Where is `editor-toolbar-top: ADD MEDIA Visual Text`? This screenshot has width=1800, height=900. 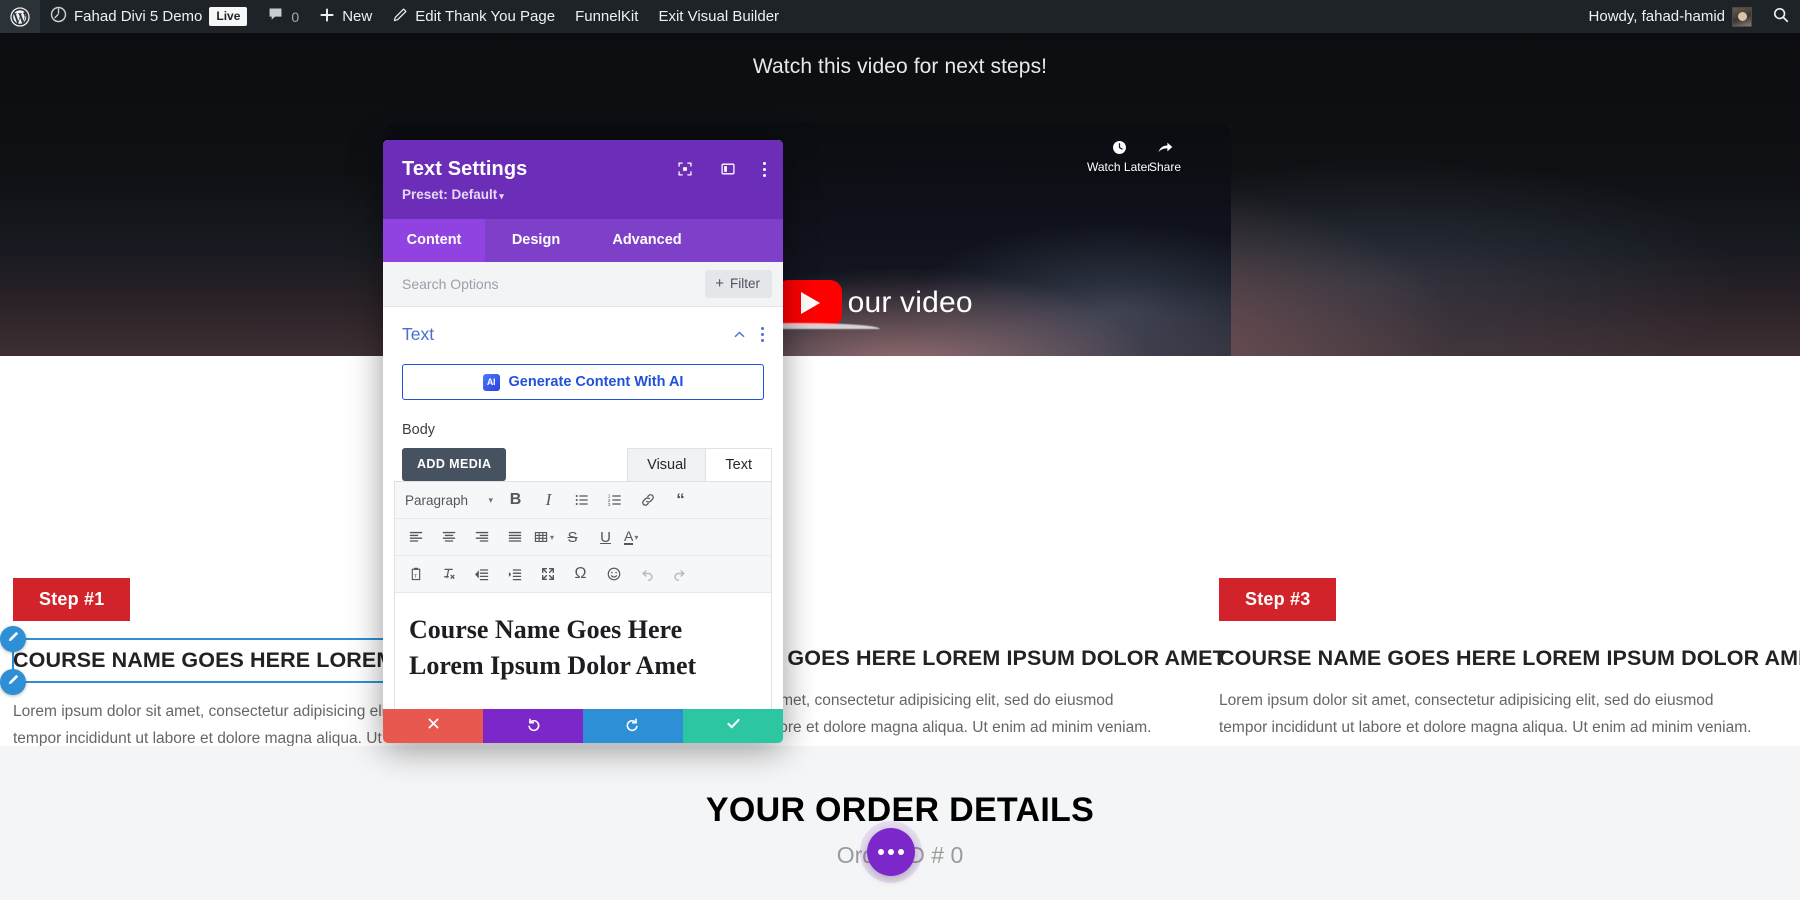 editor-toolbar-top: ADD MEDIA Visual Text is located at coordinates (587, 464).